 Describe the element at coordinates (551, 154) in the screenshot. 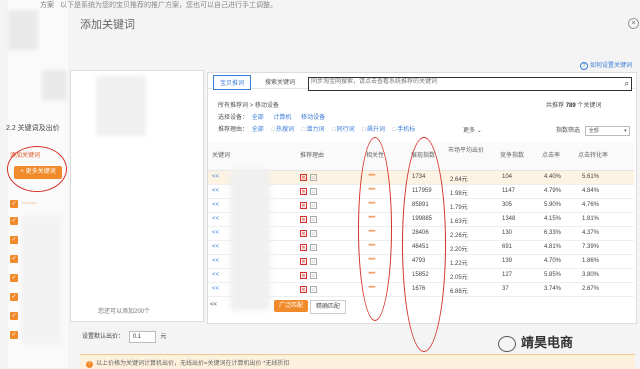

I see `col-ctr: 点击率` at that location.